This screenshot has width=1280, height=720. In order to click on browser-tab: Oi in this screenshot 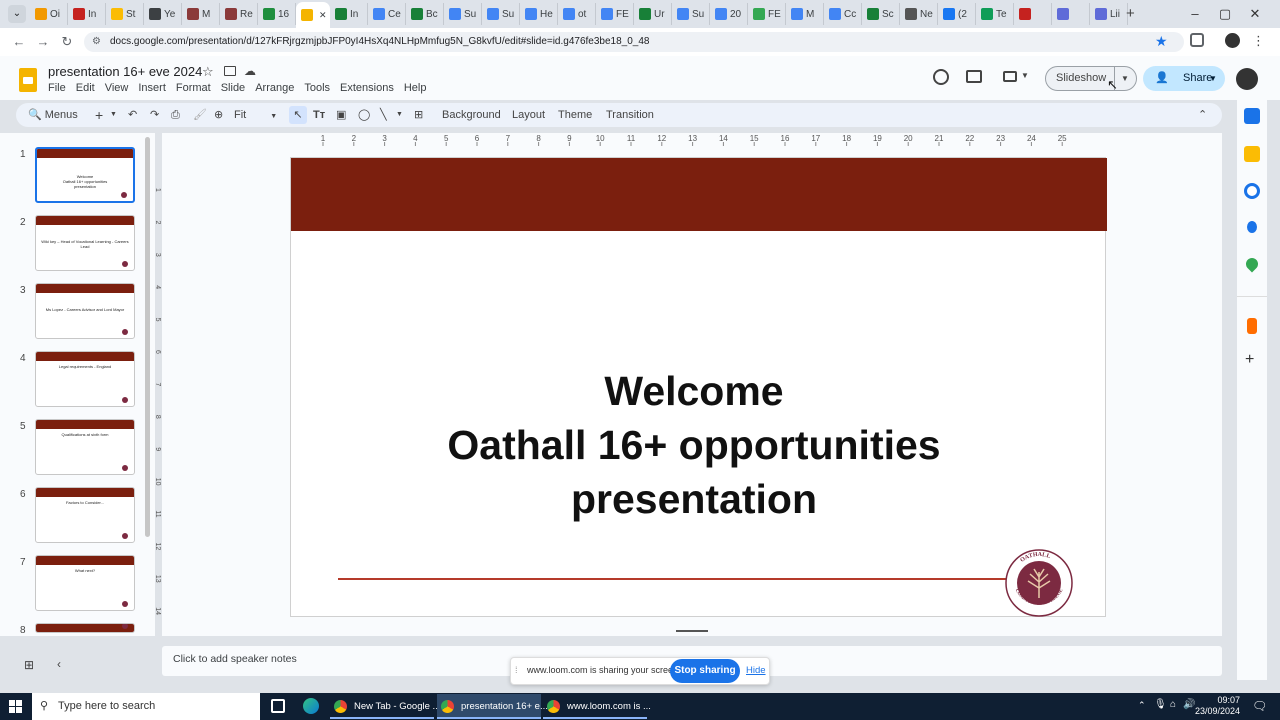, I will do `click(49, 14)`.